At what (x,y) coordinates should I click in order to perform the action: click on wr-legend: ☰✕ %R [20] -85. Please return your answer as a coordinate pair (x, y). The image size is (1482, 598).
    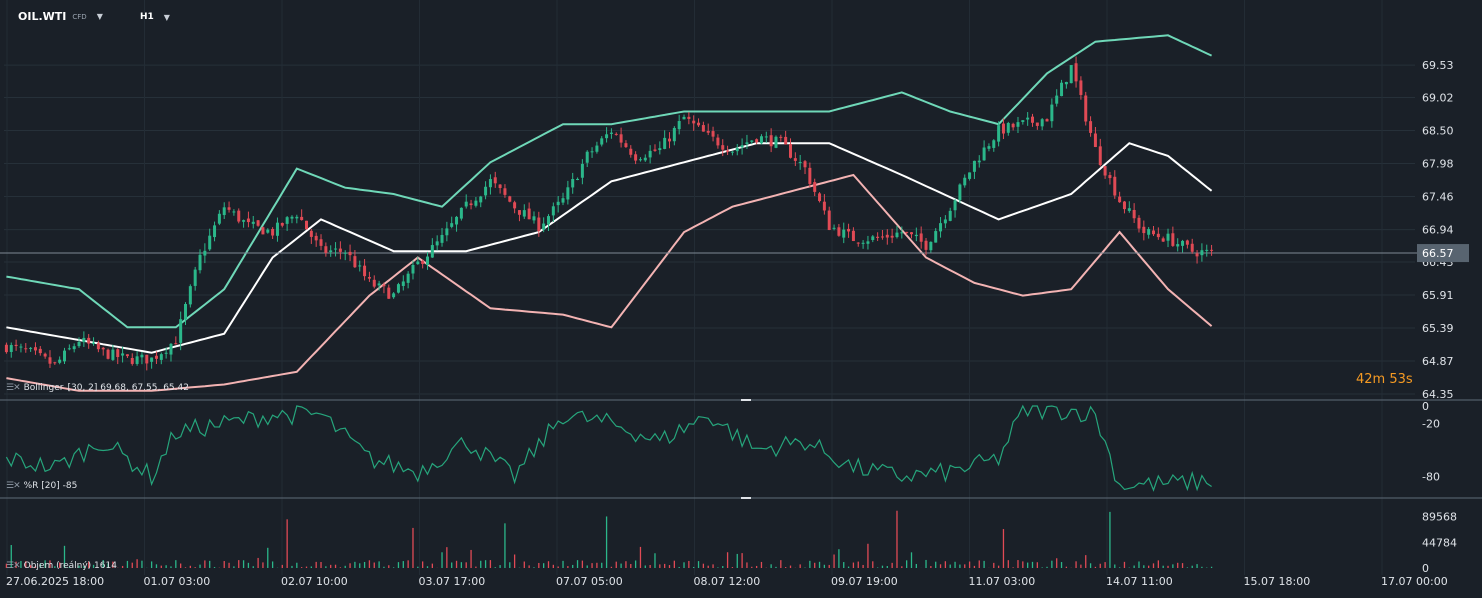
    Looking at the image, I should click on (41, 486).